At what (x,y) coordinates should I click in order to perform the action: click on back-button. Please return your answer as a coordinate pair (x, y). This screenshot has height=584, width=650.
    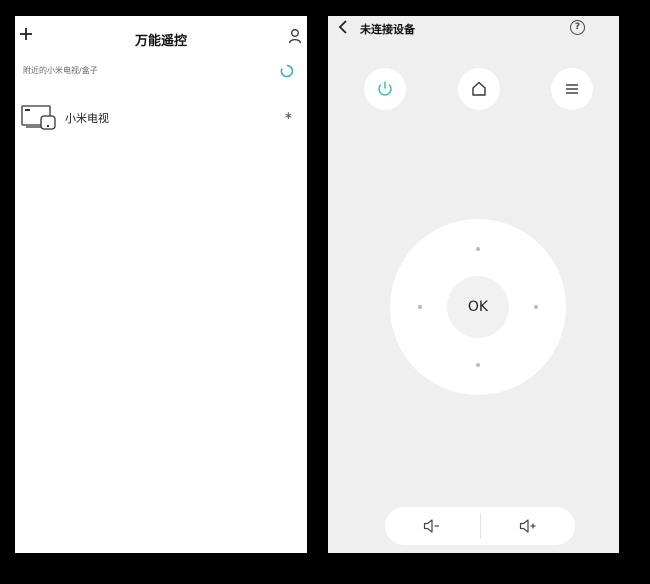
    Looking at the image, I should click on (343, 28).